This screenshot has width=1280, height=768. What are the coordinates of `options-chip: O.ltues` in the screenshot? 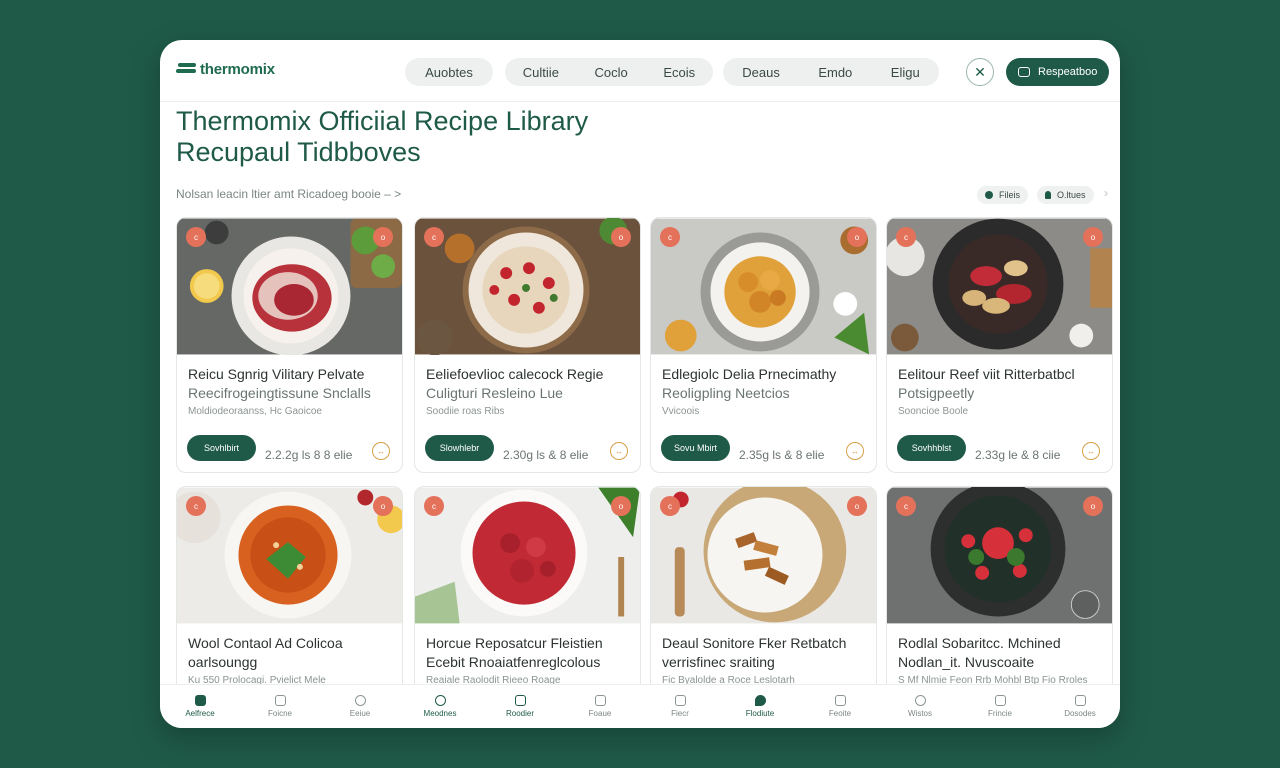 It's located at (1065, 195).